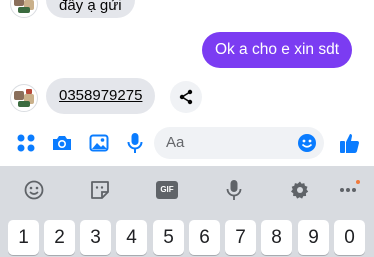  I want to click on notification-dot, so click(358, 182).